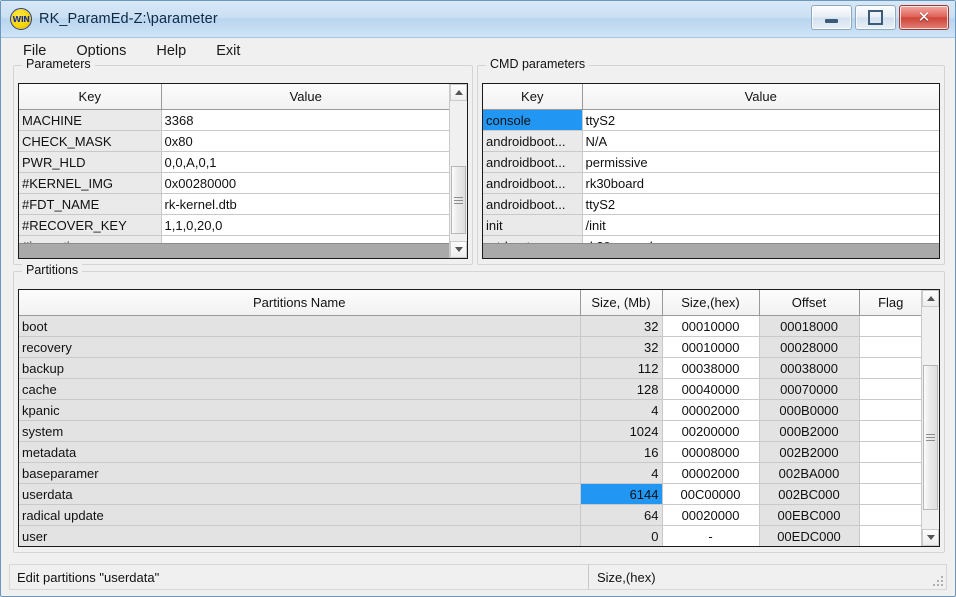 This screenshot has width=956, height=597. What do you see at coordinates (300, 431) in the screenshot?
I see `cell-partition-name: system` at bounding box center [300, 431].